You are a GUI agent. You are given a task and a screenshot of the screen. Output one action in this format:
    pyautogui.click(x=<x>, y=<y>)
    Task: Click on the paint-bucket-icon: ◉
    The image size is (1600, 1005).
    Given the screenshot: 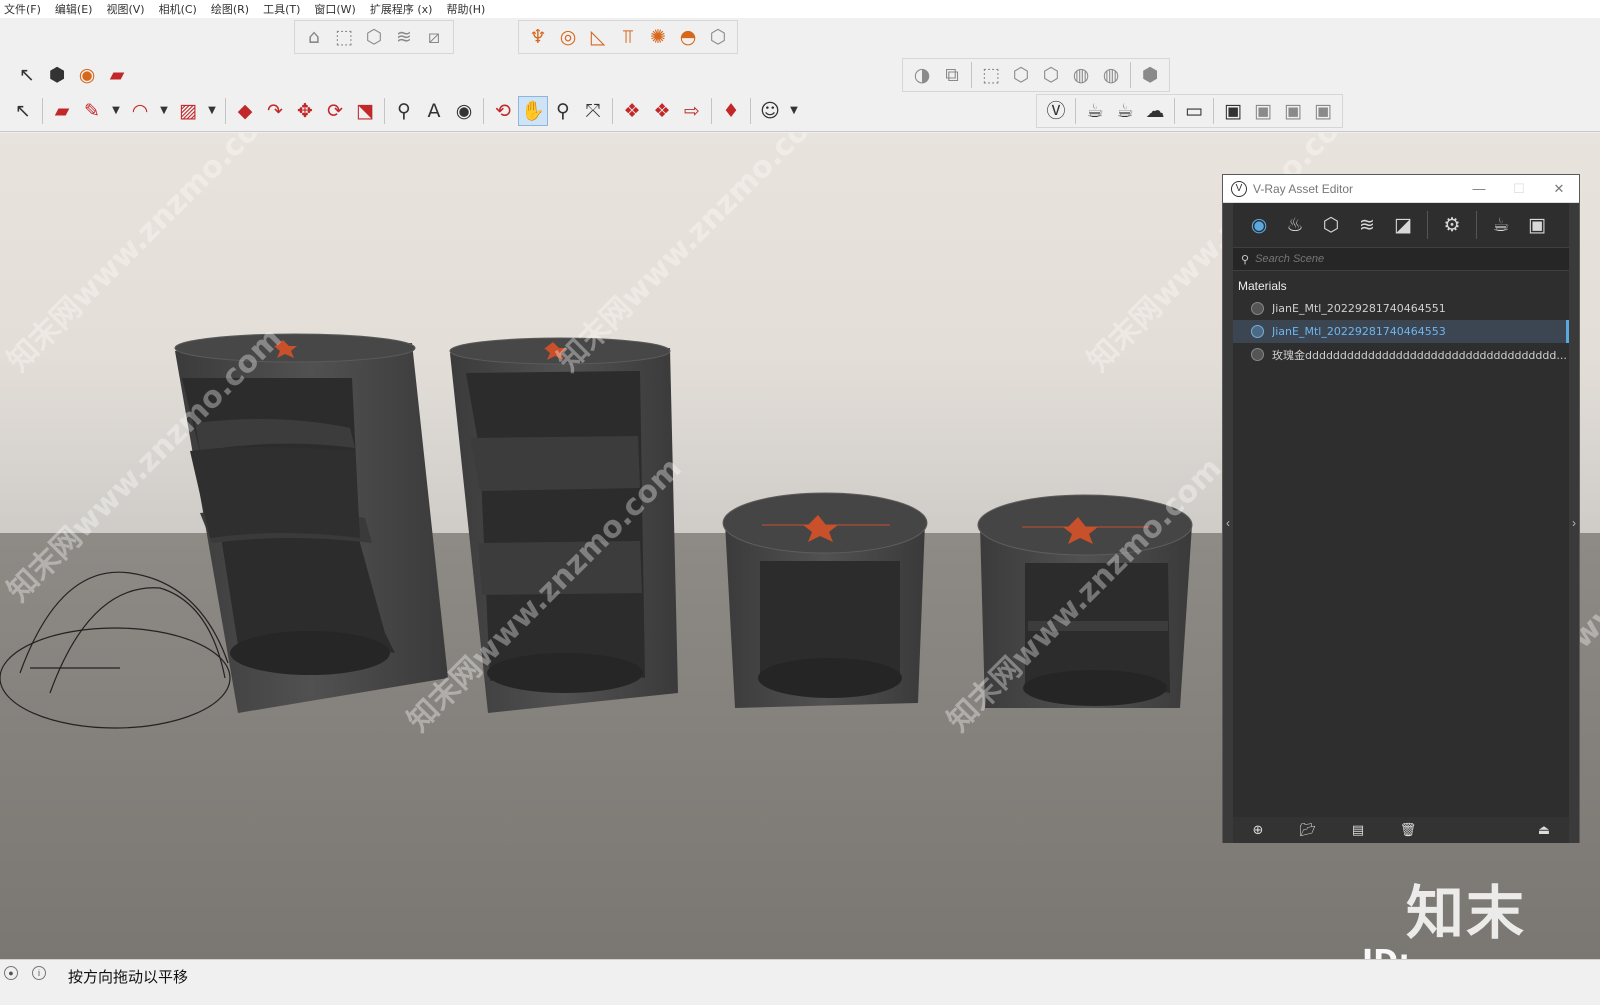 What is the action you would take?
    pyautogui.click(x=87, y=75)
    